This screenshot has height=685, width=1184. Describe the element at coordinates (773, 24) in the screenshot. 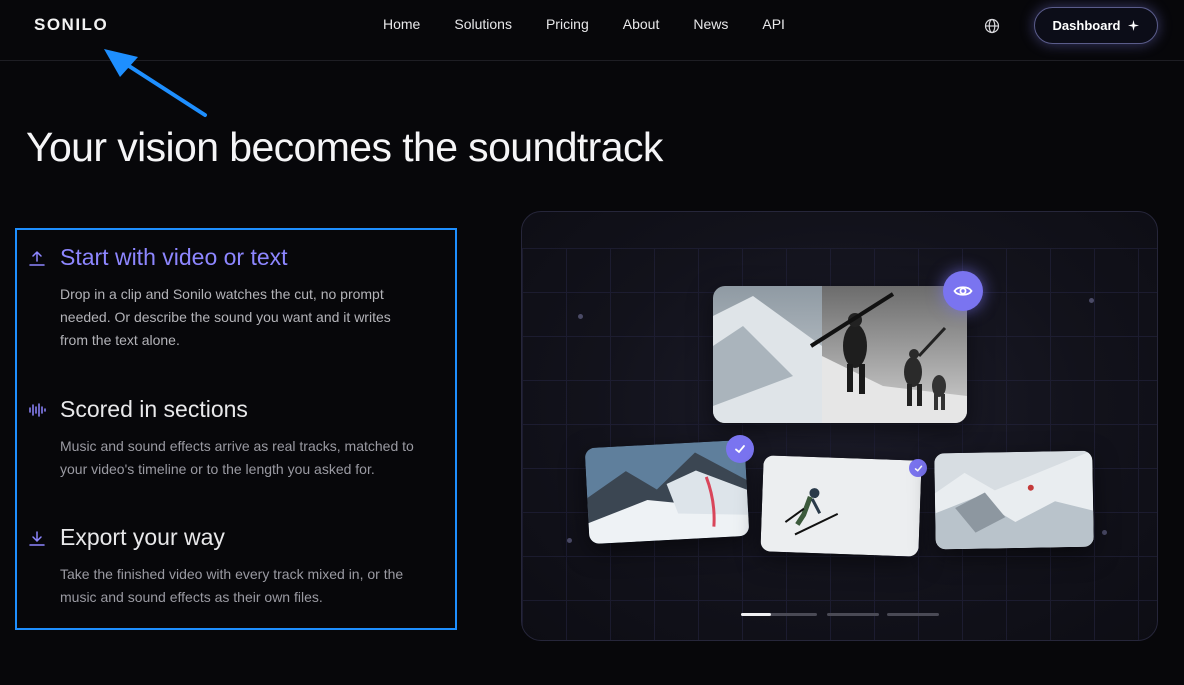

I see `nav-link-api: API` at that location.